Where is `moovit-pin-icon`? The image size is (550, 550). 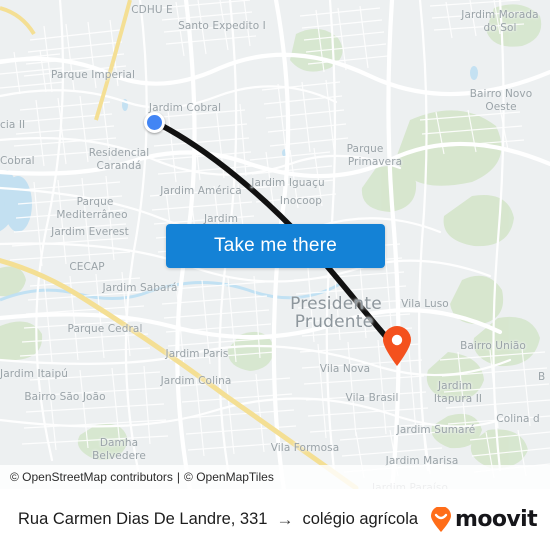
moovit-pin-icon is located at coordinates (441, 519).